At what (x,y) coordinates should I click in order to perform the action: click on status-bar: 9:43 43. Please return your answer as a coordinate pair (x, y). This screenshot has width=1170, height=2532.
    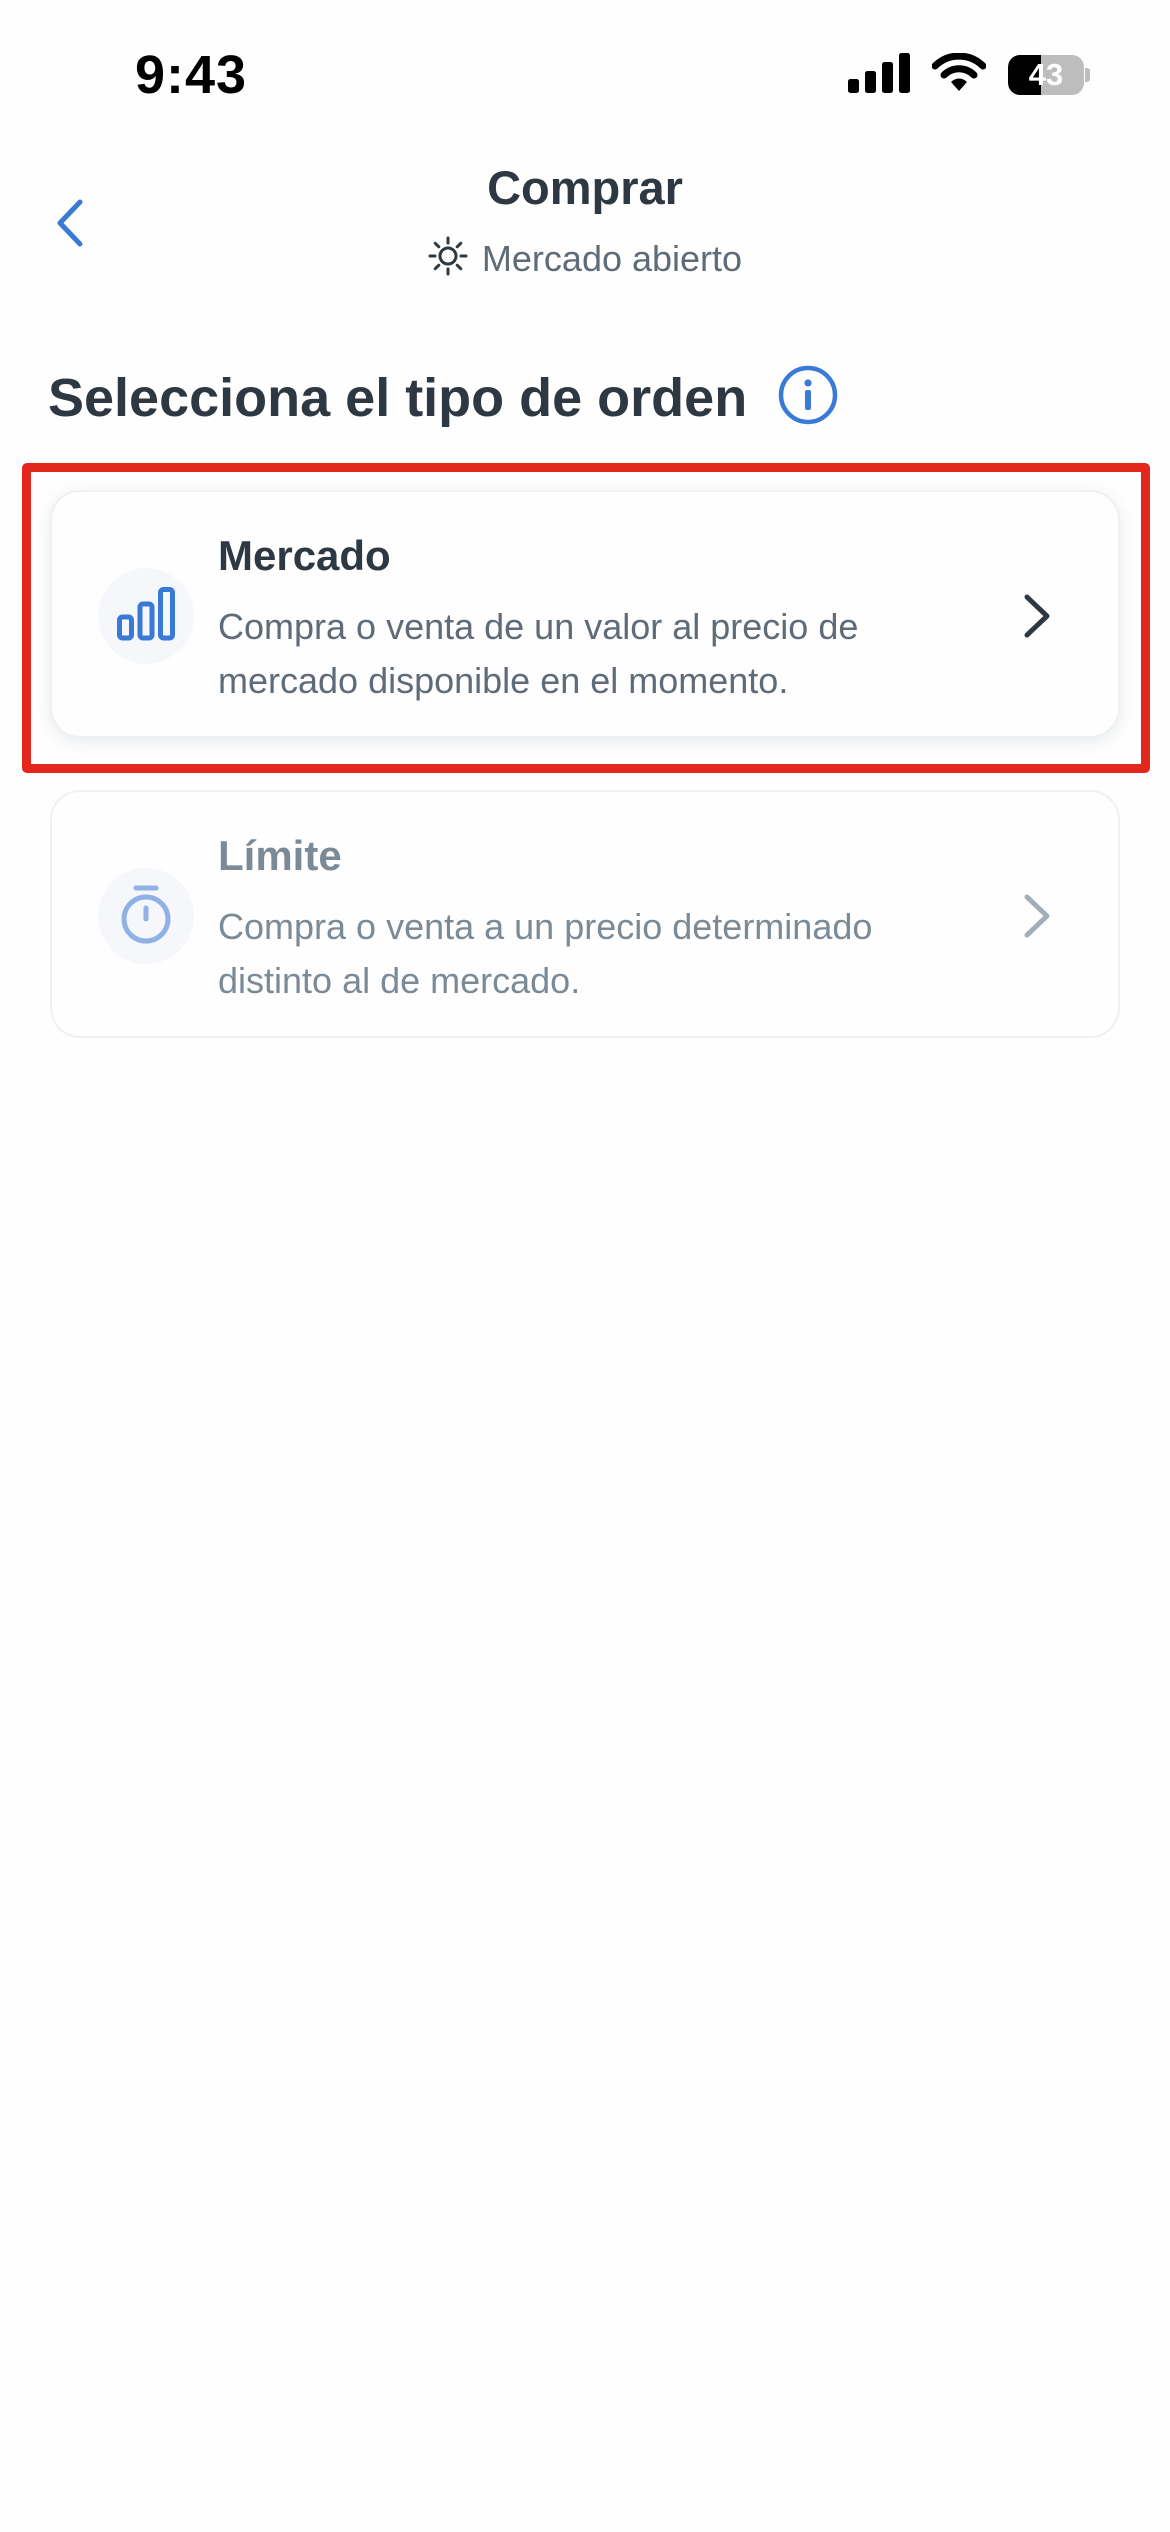
    Looking at the image, I should click on (585, 75).